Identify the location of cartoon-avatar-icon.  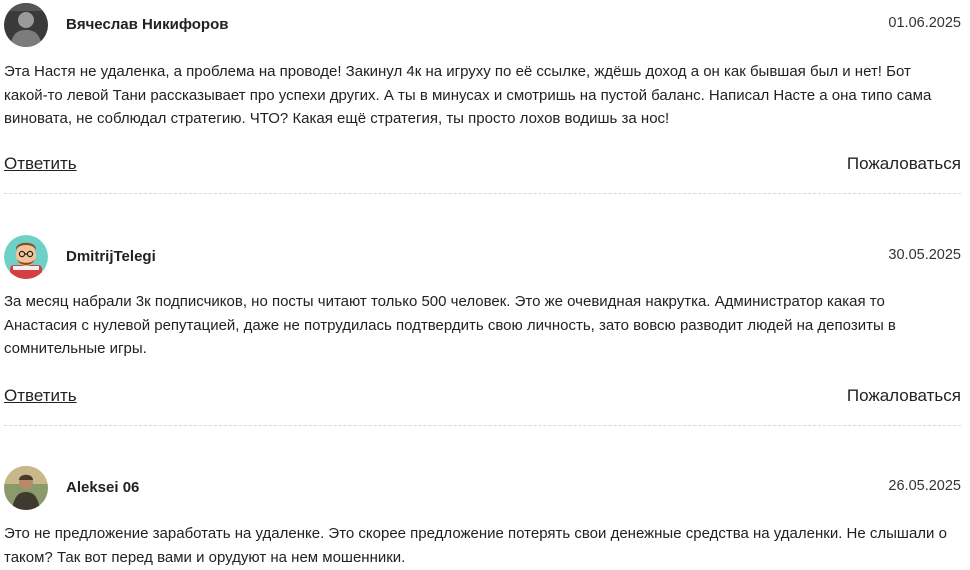
(26, 257).